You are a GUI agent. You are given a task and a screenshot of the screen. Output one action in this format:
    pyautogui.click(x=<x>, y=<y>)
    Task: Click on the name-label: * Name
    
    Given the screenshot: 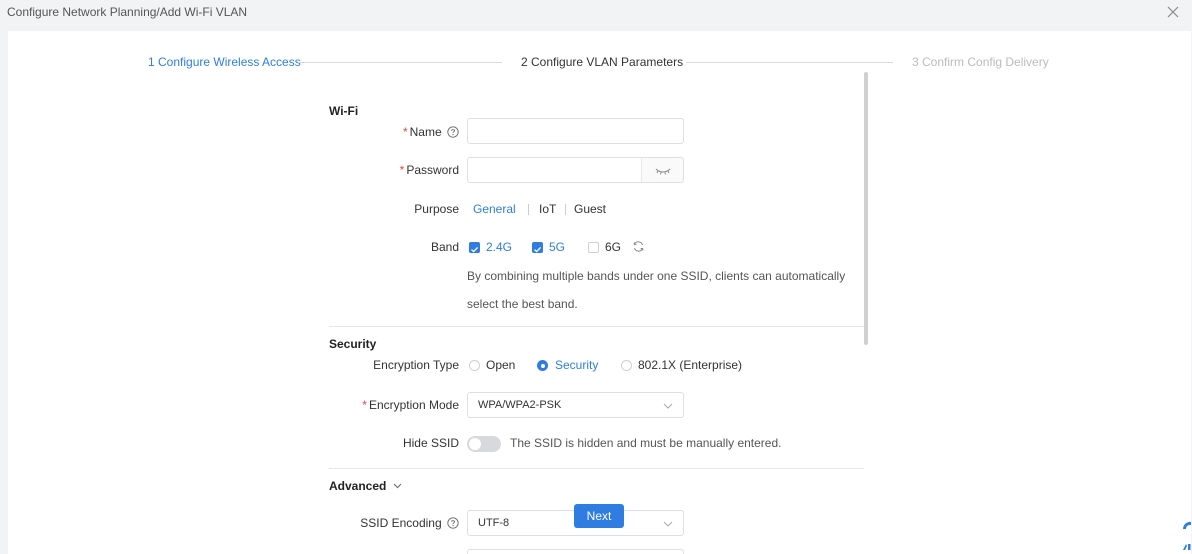 What is the action you would take?
    pyautogui.click(x=423, y=132)
    